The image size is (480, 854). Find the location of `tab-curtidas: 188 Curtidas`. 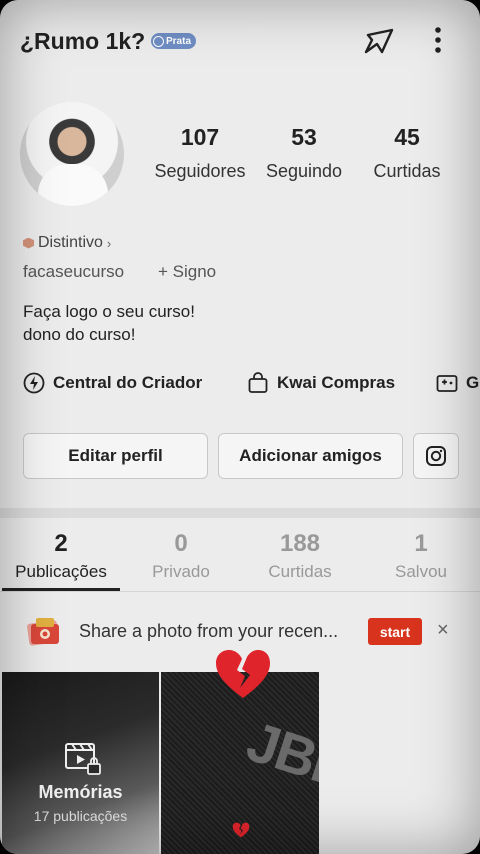

tab-curtidas: 188 Curtidas is located at coordinates (300, 556).